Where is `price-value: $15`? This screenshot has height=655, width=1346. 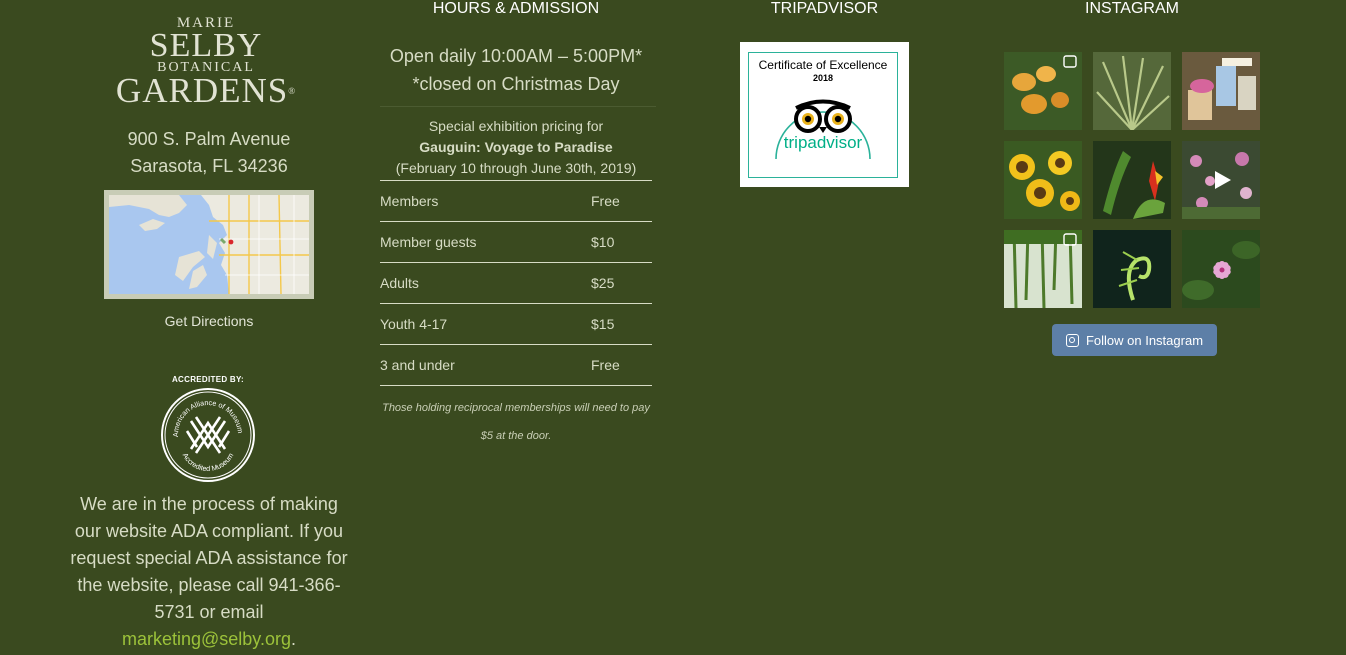
price-value: $15 is located at coordinates (603, 324).